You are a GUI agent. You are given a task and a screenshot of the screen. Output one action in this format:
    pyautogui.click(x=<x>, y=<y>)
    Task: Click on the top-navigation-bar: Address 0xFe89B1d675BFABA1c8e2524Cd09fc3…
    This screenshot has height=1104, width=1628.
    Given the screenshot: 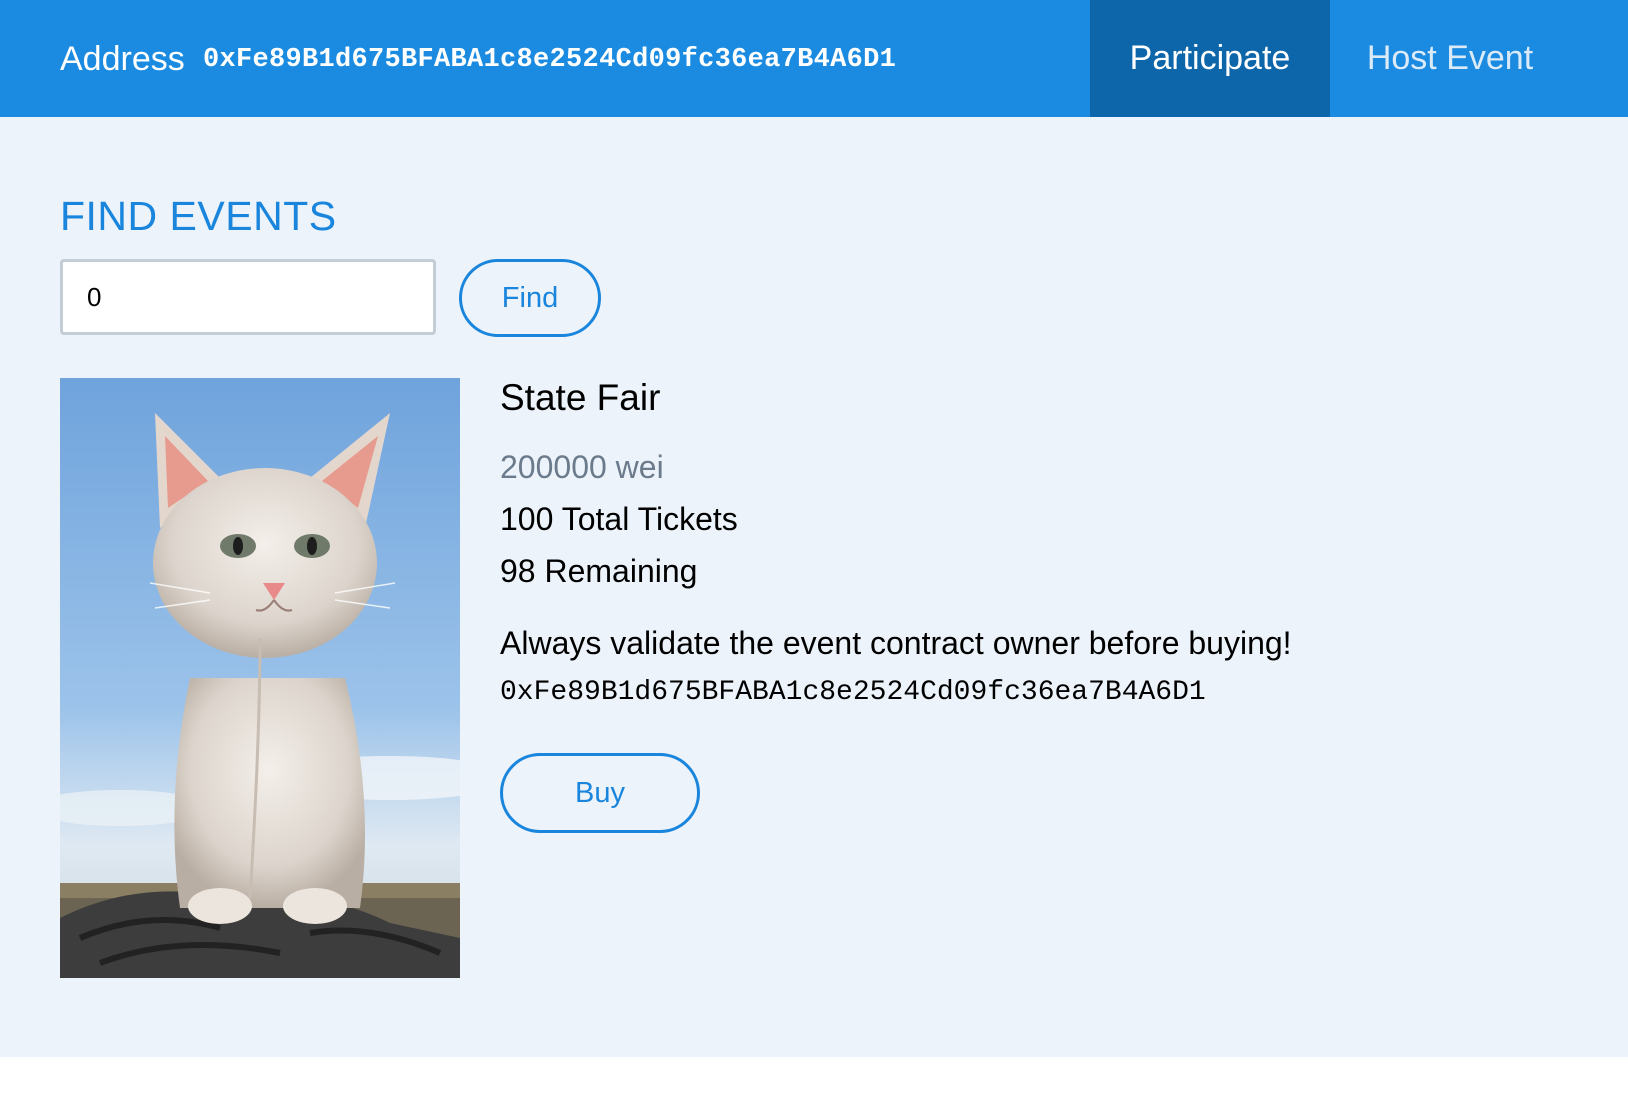 What is the action you would take?
    pyautogui.click(x=814, y=58)
    